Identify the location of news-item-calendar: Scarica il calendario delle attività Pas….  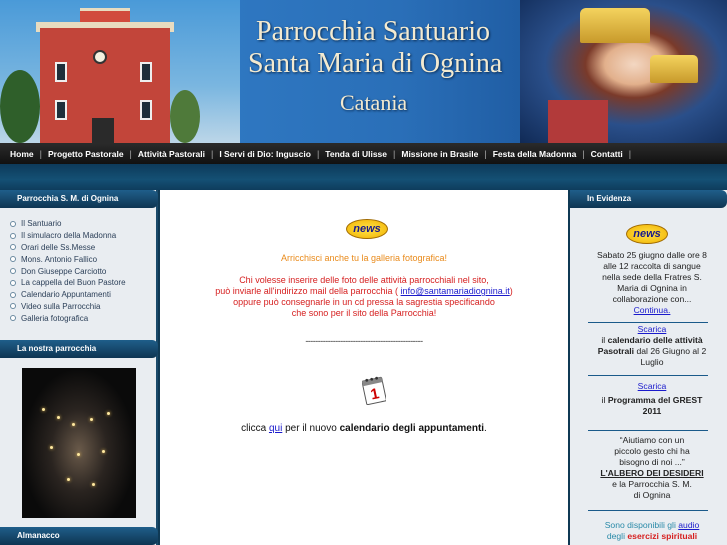
(652, 346).